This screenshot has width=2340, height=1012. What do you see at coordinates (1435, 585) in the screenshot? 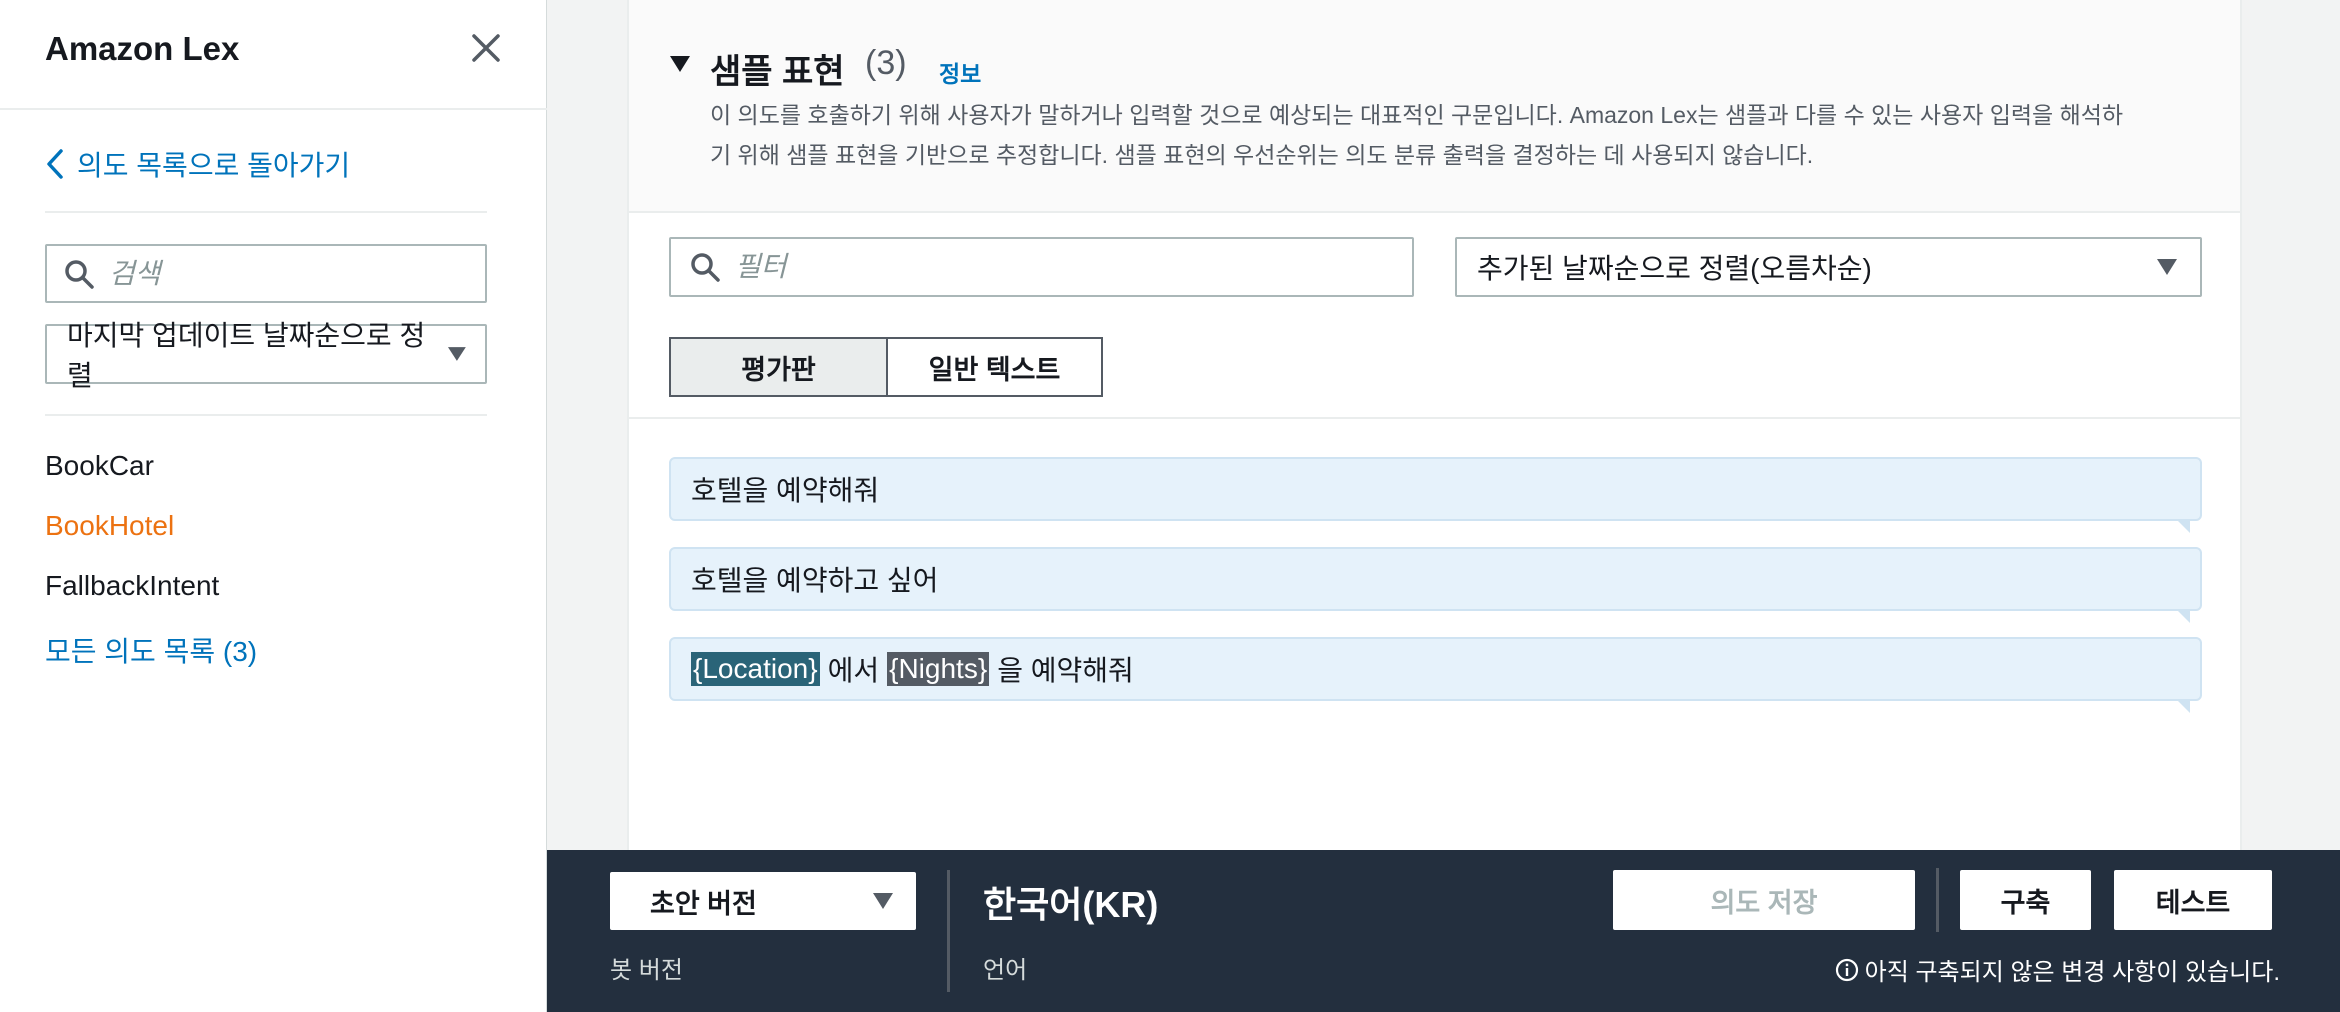
I see `utterance-item: 호텔을 예약하고 싶어` at bounding box center [1435, 585].